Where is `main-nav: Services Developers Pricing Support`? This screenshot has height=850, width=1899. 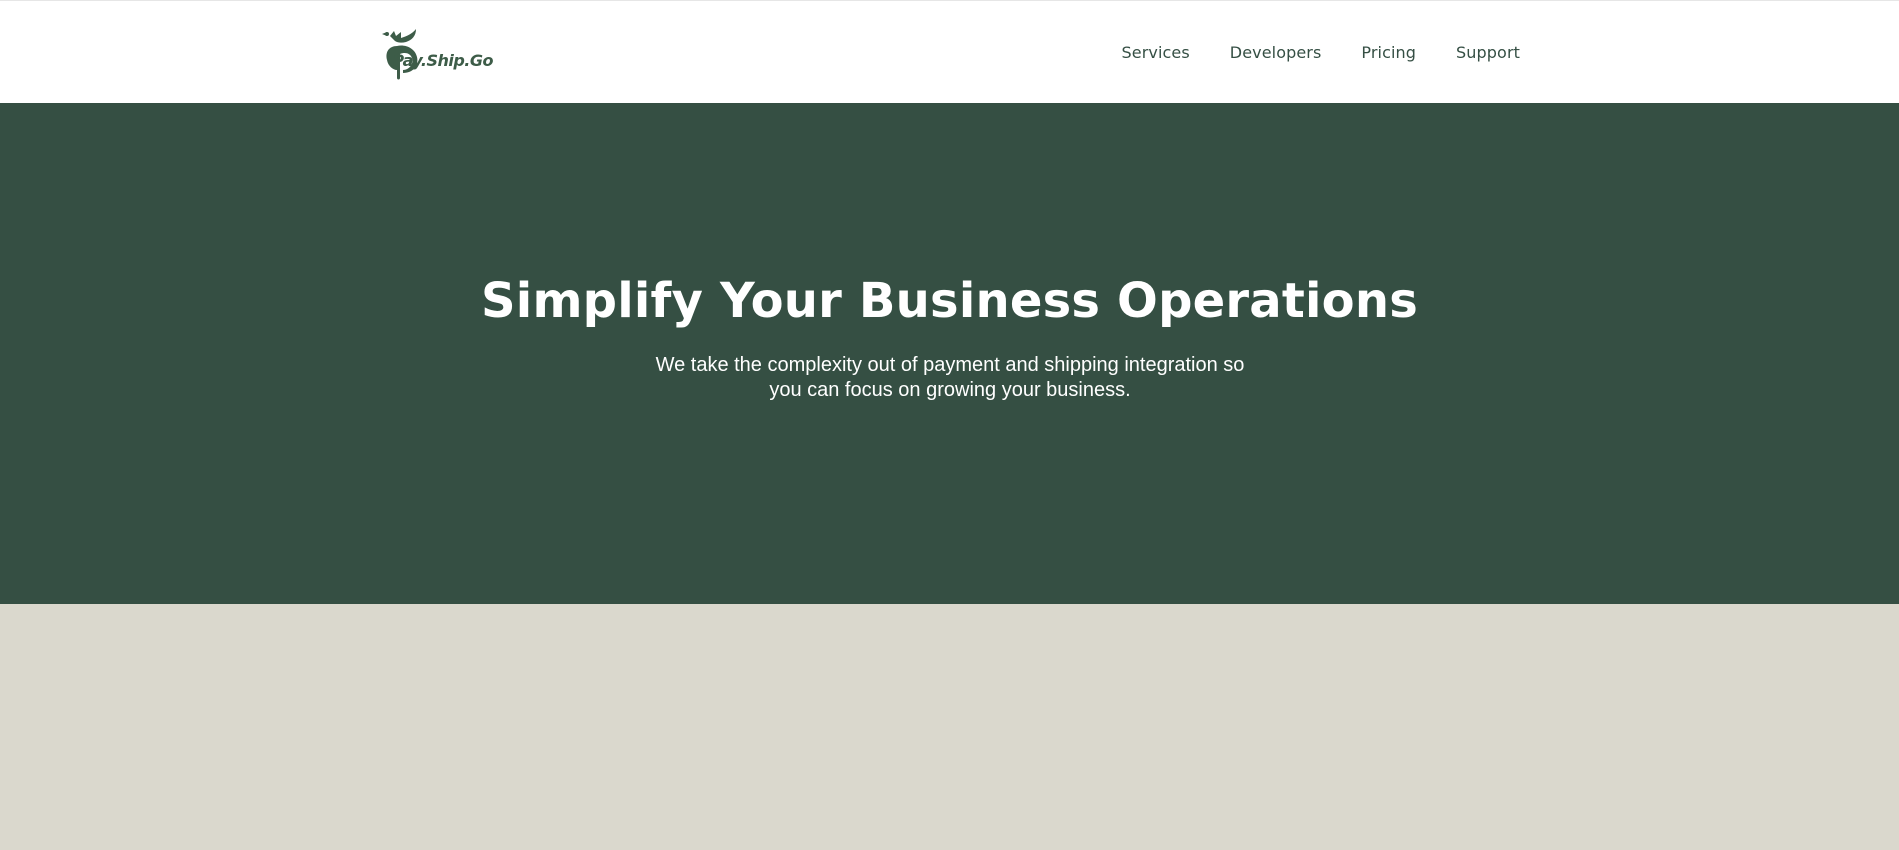 main-nav: Services Developers Pricing Support is located at coordinates (1321, 52).